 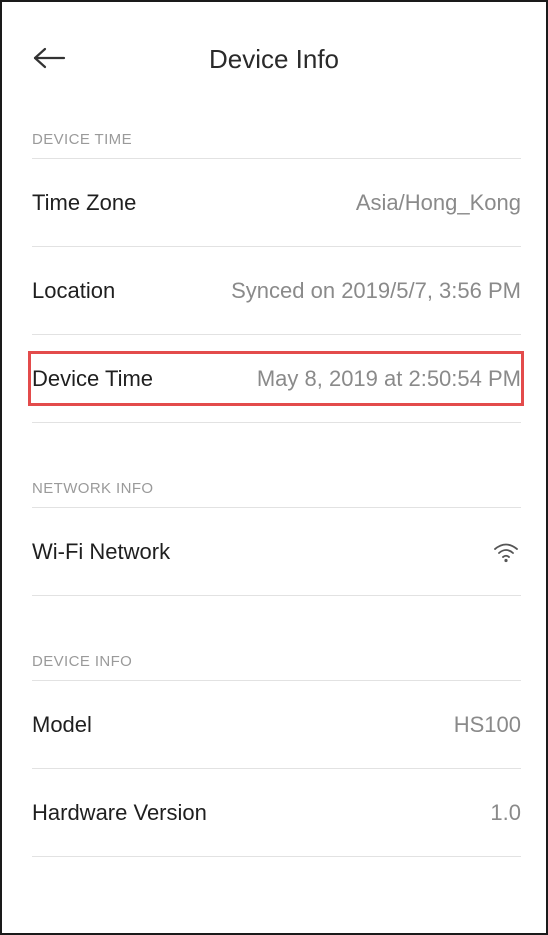 What do you see at coordinates (82, 661) in the screenshot?
I see `section-header-device-info: DEVICE INFO` at bounding box center [82, 661].